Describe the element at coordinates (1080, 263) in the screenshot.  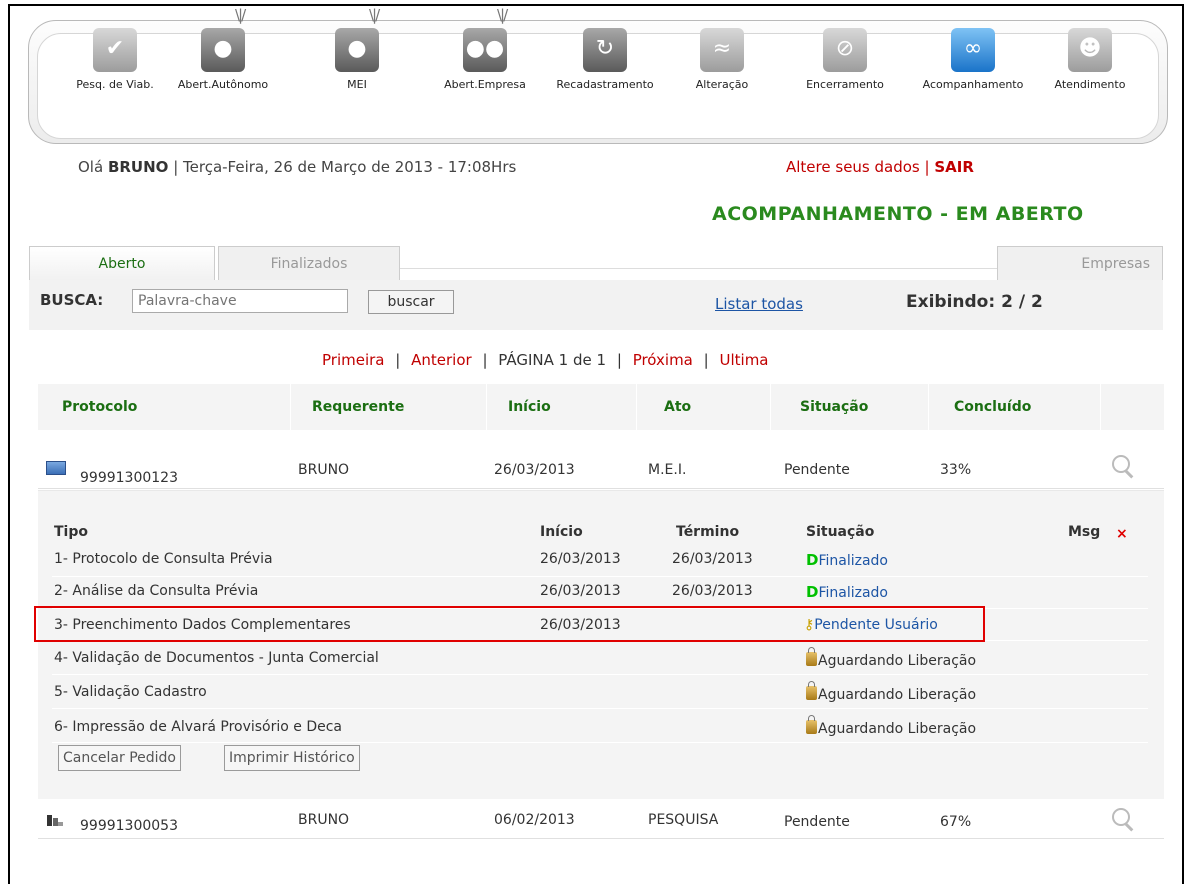
I see `tab-companies: Empresas` at that location.